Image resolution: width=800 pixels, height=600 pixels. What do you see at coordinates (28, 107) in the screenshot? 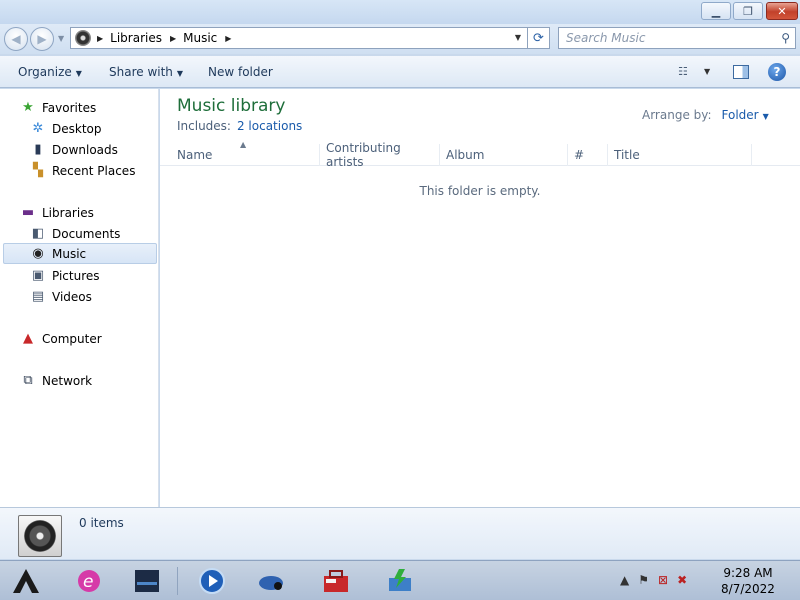
I see `favorites-star-icon: ★` at bounding box center [28, 107].